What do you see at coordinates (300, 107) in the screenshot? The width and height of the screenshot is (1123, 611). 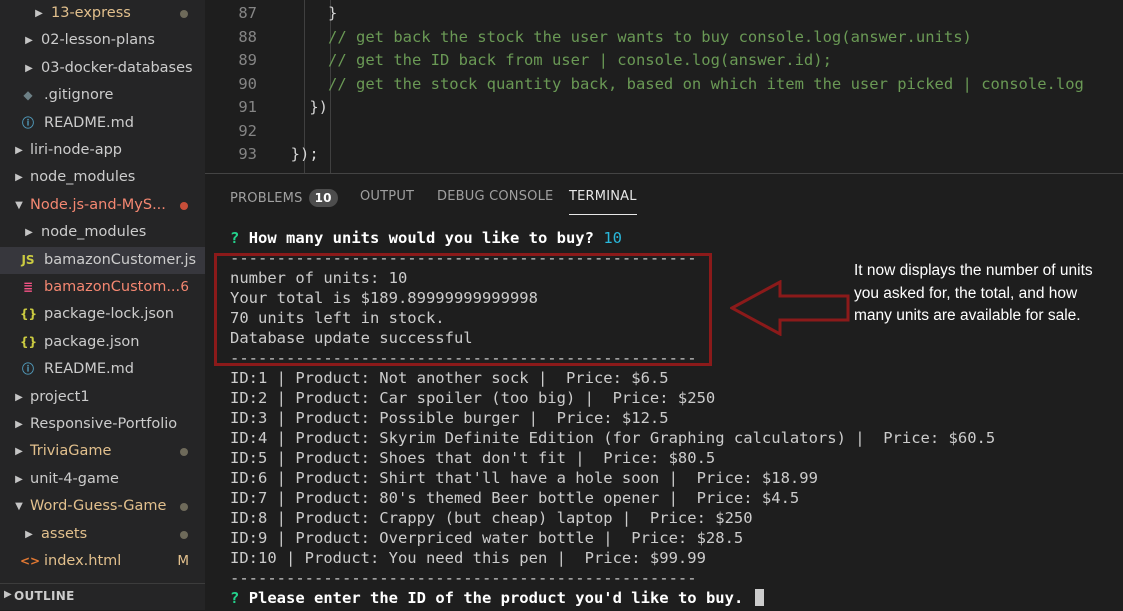 I see `code-text: })` at bounding box center [300, 107].